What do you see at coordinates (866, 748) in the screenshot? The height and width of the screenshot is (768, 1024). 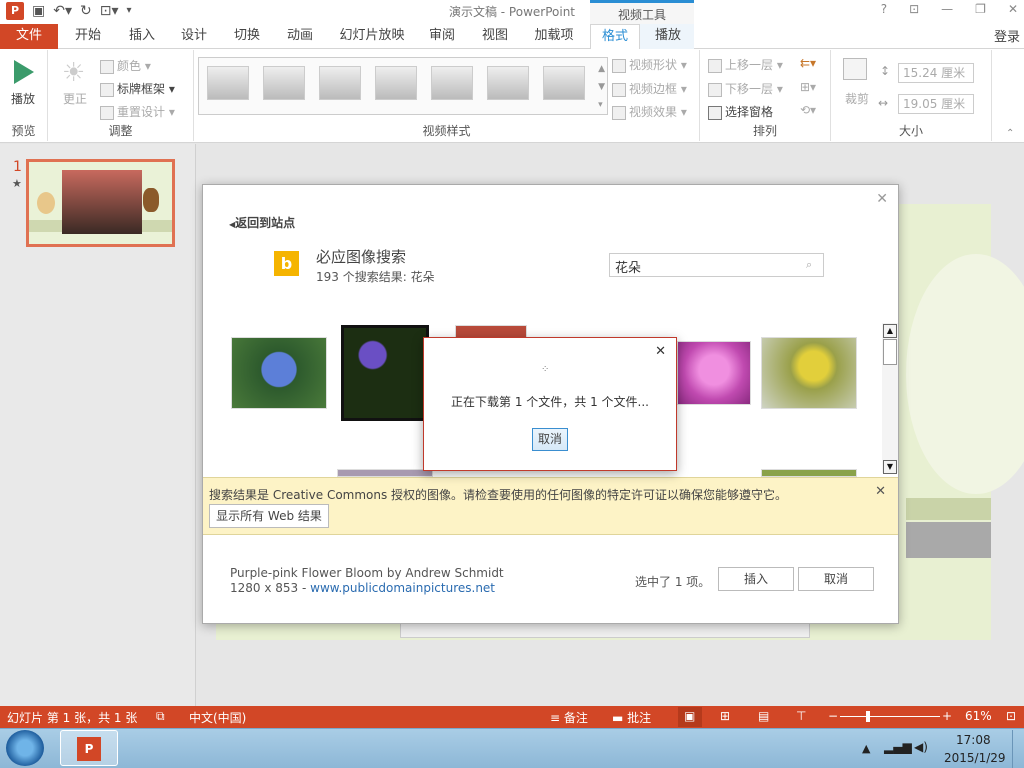 I see `tray-arrow-icon: ▲` at bounding box center [866, 748].